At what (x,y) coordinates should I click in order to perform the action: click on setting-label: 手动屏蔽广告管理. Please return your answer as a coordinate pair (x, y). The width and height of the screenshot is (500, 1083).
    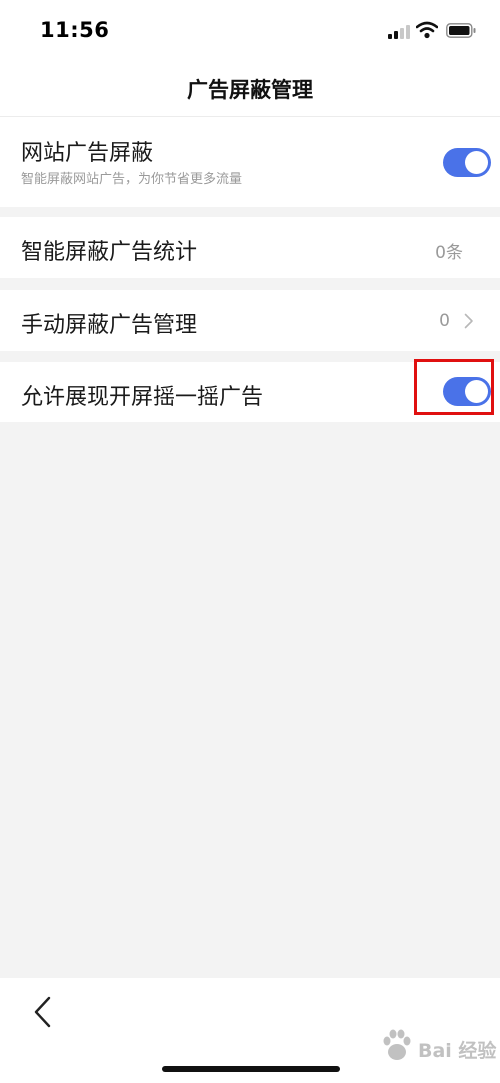
    Looking at the image, I should click on (109, 325).